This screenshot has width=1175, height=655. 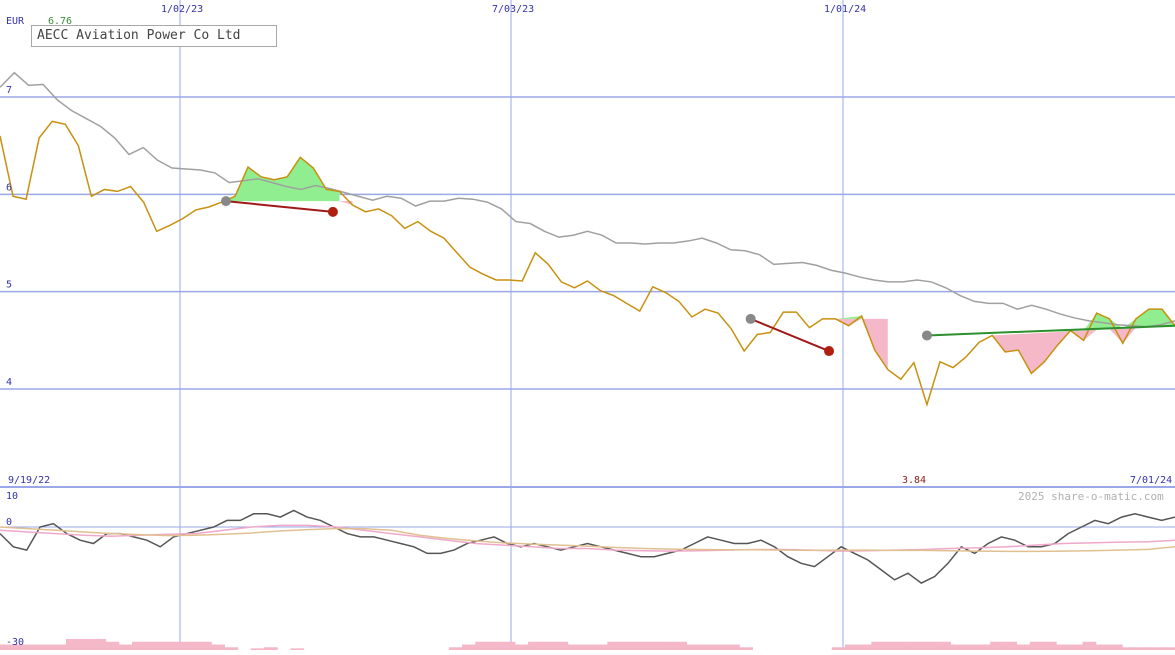 I want to click on copyright-label: 2025 share-o-matic.com, so click(x=1091, y=496).